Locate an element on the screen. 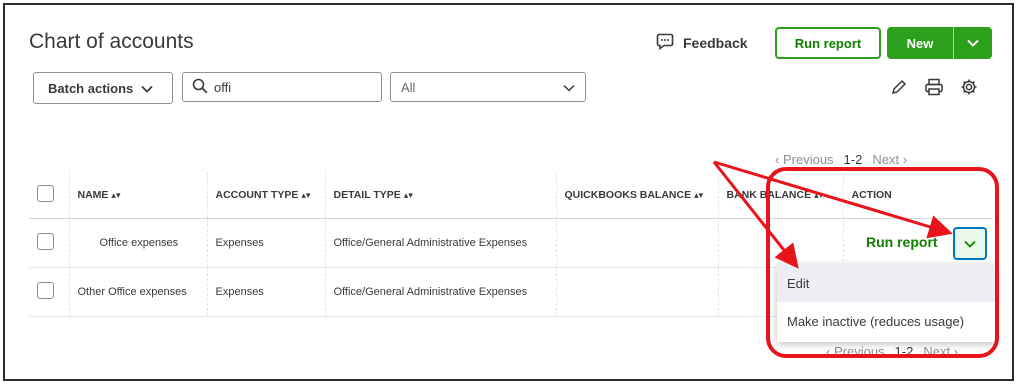 The height and width of the screenshot is (384, 1017). pencil-icon is located at coordinates (899, 89).